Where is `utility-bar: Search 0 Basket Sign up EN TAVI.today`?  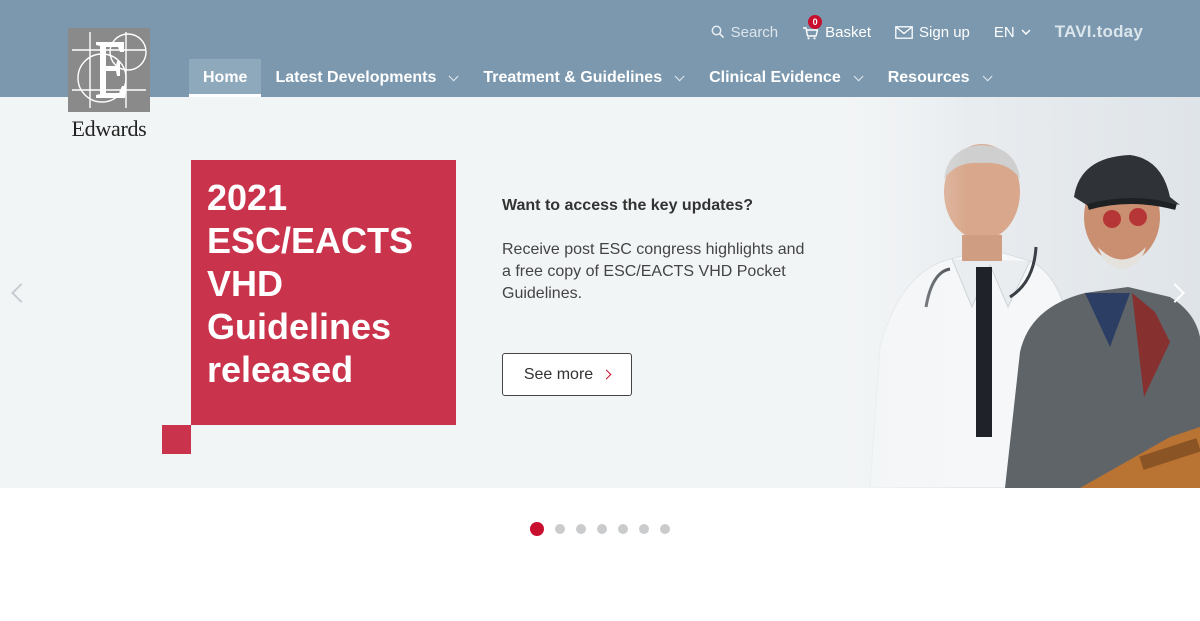 utility-bar: Search 0 Basket Sign up EN TAVI.today is located at coordinates (915, 29).